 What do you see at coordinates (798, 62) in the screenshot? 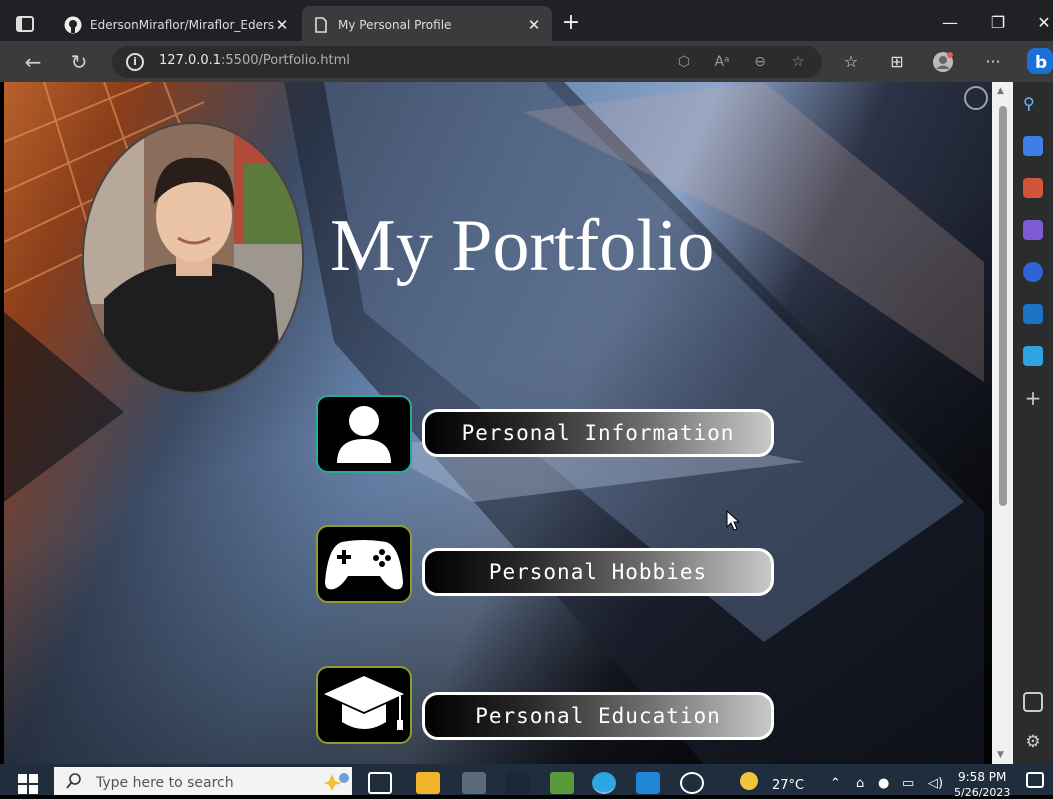
I see `add-favorite-icon: ☆` at bounding box center [798, 62].